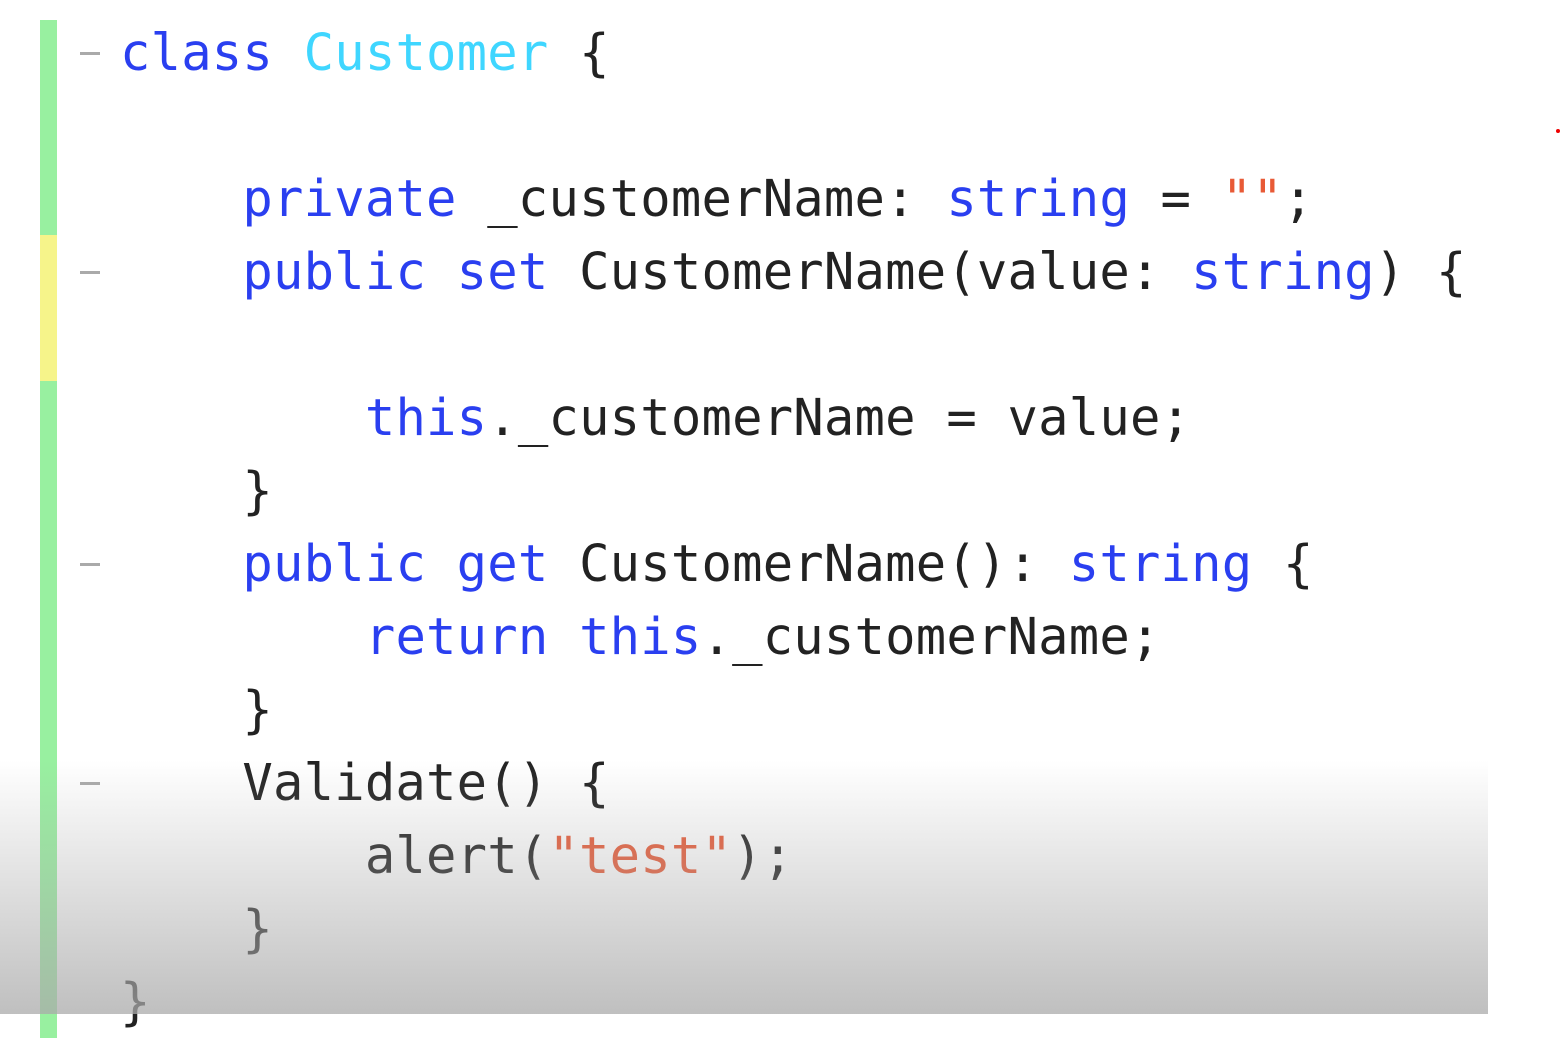 Image resolution: width=1563 pixels, height=1038 pixels. Describe the element at coordinates (502, 563) in the screenshot. I see `keyword-token: get` at that location.